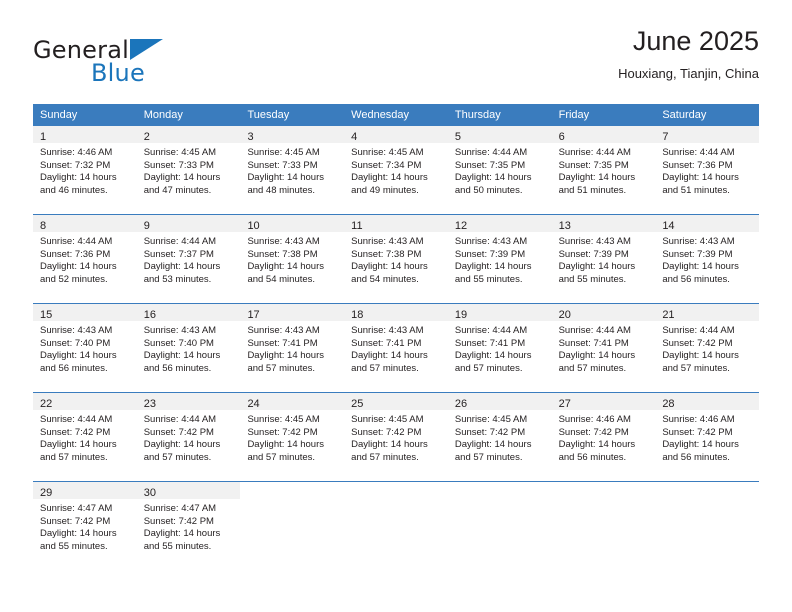 Image resolution: width=792 pixels, height=612 pixels. I want to click on day-number: 24, so click(253, 404).